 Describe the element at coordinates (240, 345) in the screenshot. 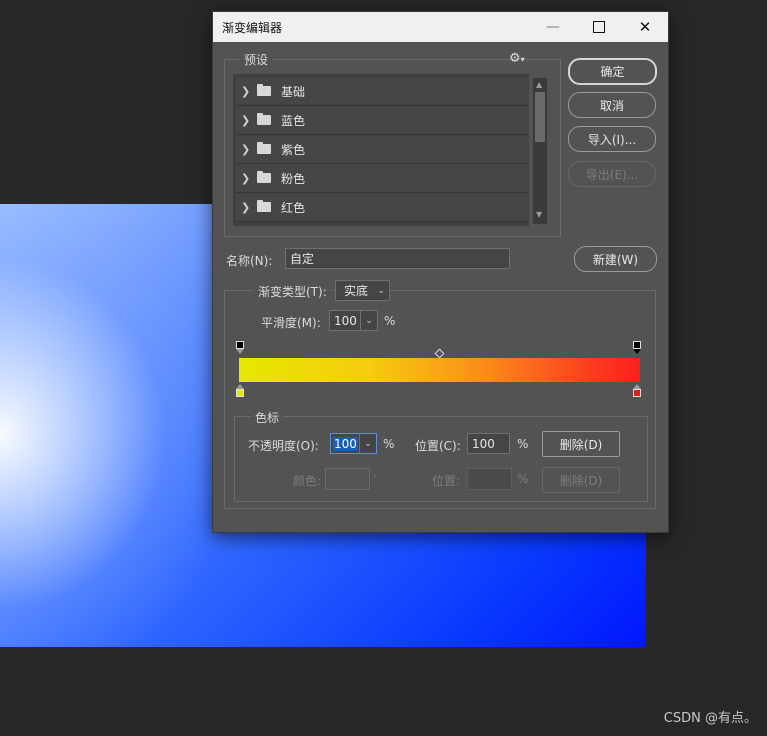

I see `opacity-stop-left` at that location.